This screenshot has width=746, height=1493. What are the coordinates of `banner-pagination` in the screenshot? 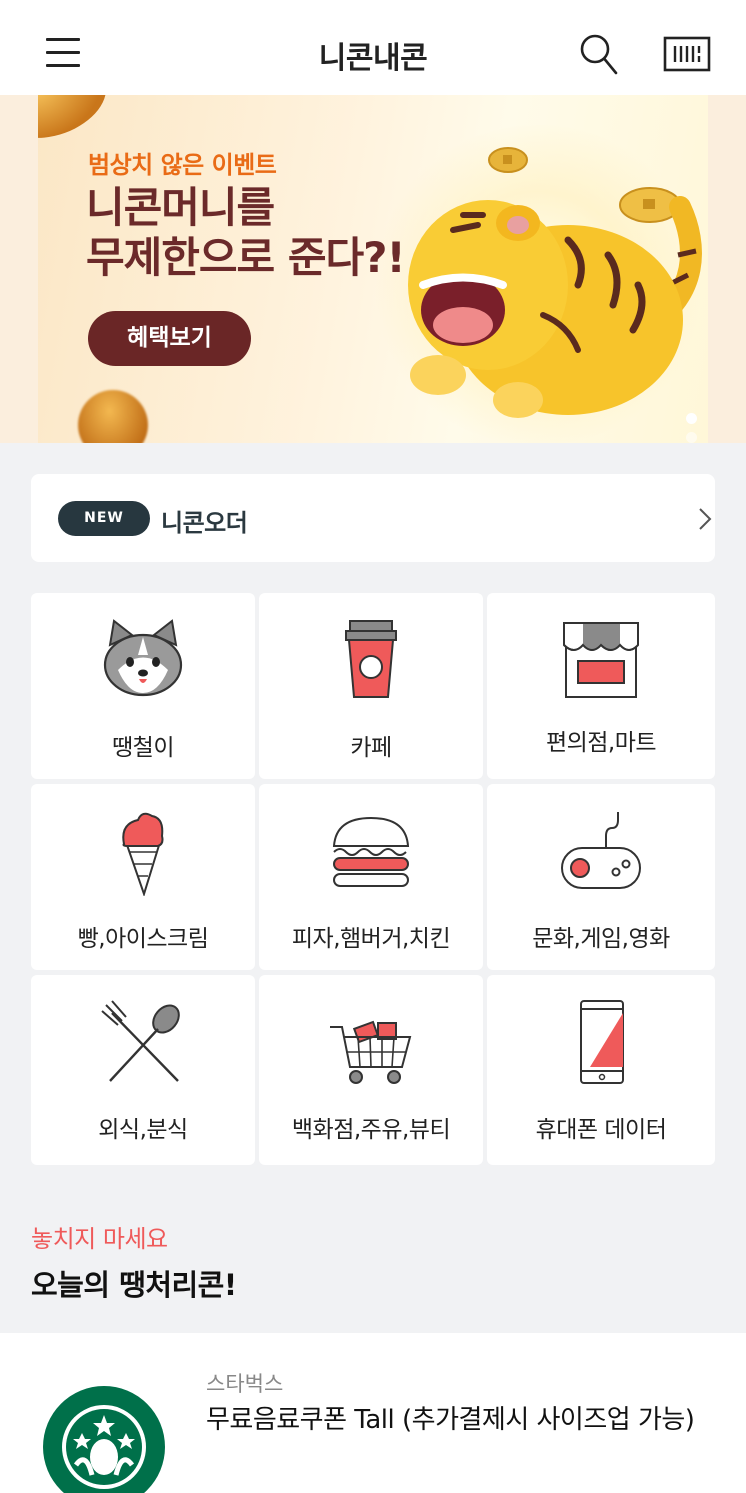 It's located at (697, 426).